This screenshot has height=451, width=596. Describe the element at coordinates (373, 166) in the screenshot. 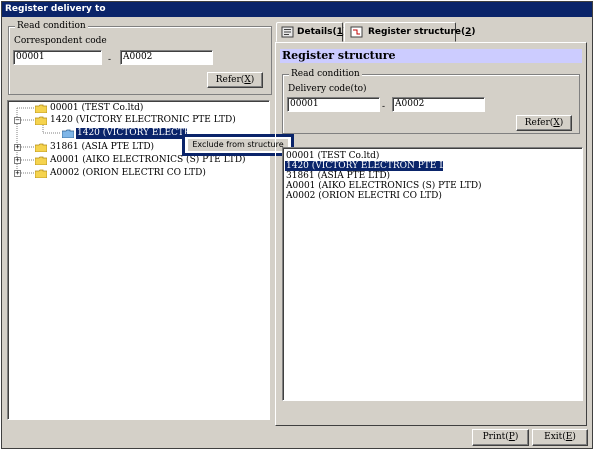

I see `list-item-selected: 1420 (VICTORY ELECTRON PTE LTD)` at that location.